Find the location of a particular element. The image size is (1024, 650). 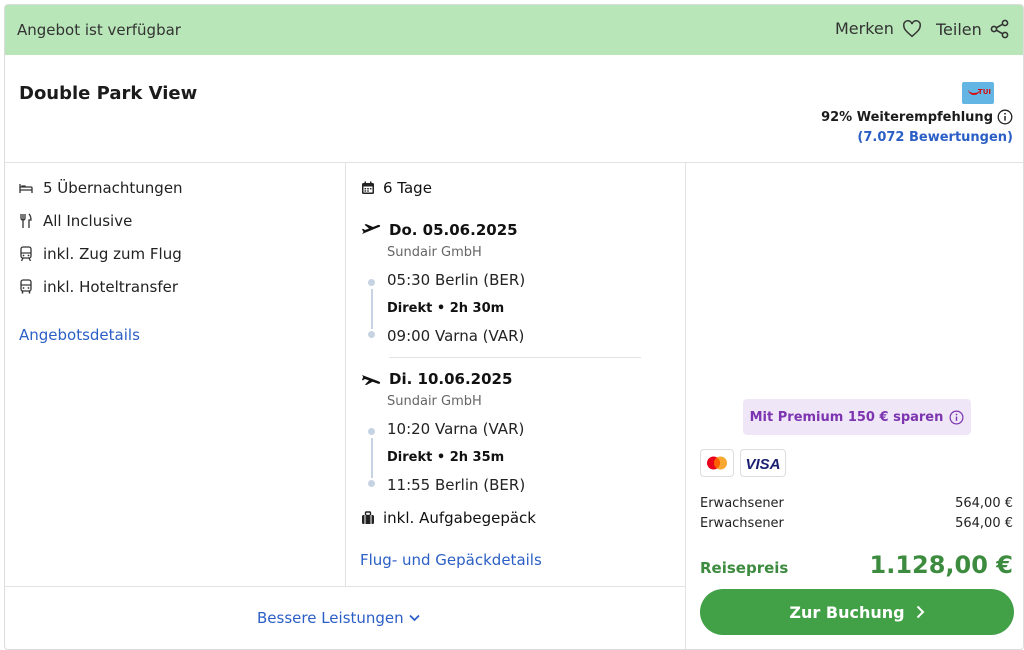

save-offer-button: Merken is located at coordinates (878, 28).